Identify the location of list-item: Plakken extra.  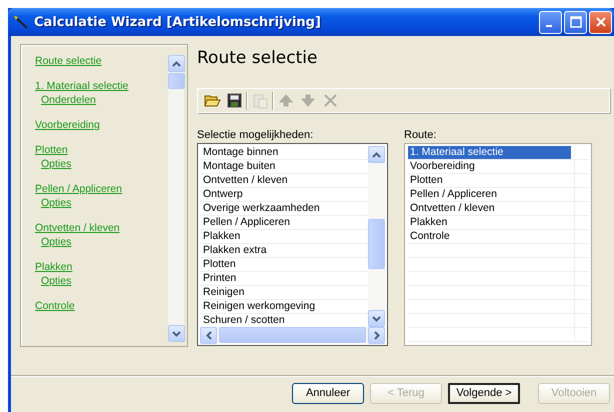
(284, 251).